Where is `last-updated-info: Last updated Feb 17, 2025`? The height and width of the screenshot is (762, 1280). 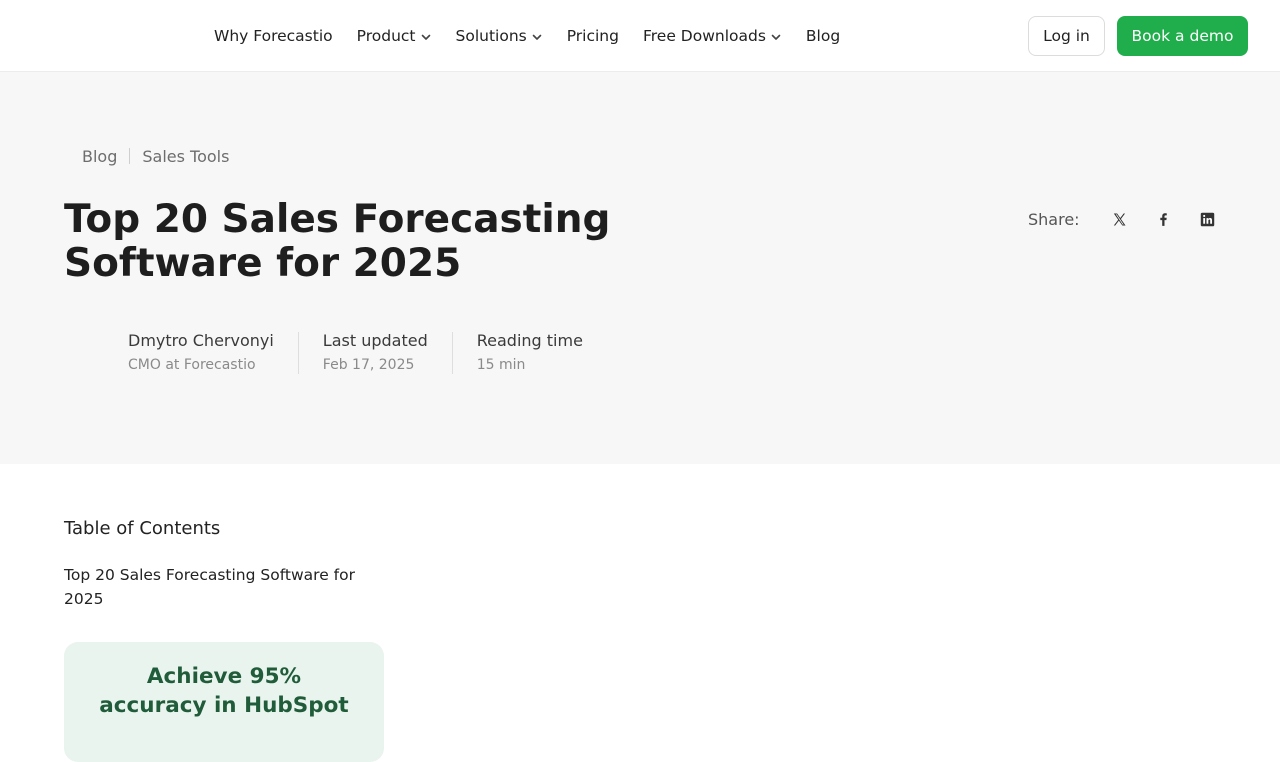
last-updated-info: Last updated Feb 17, 2025 is located at coordinates (375, 352).